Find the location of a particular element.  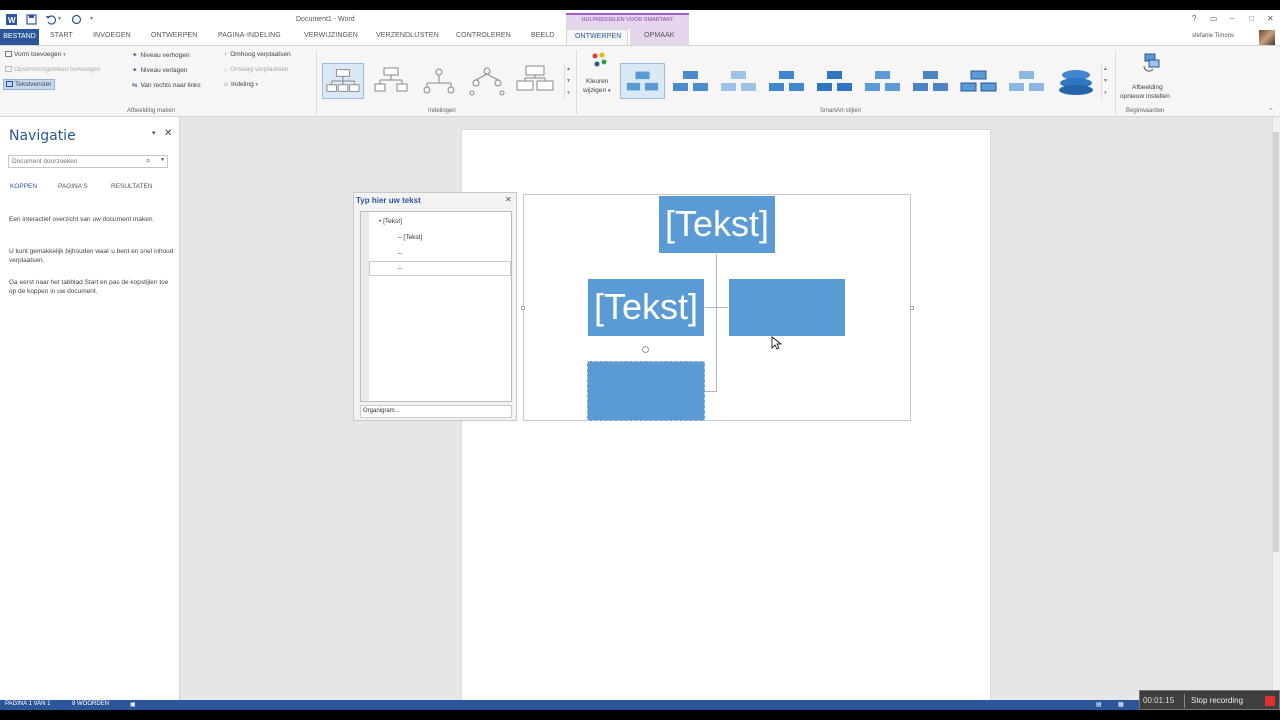

read-mode-icon: ▤ is located at coordinates (1099, 704).